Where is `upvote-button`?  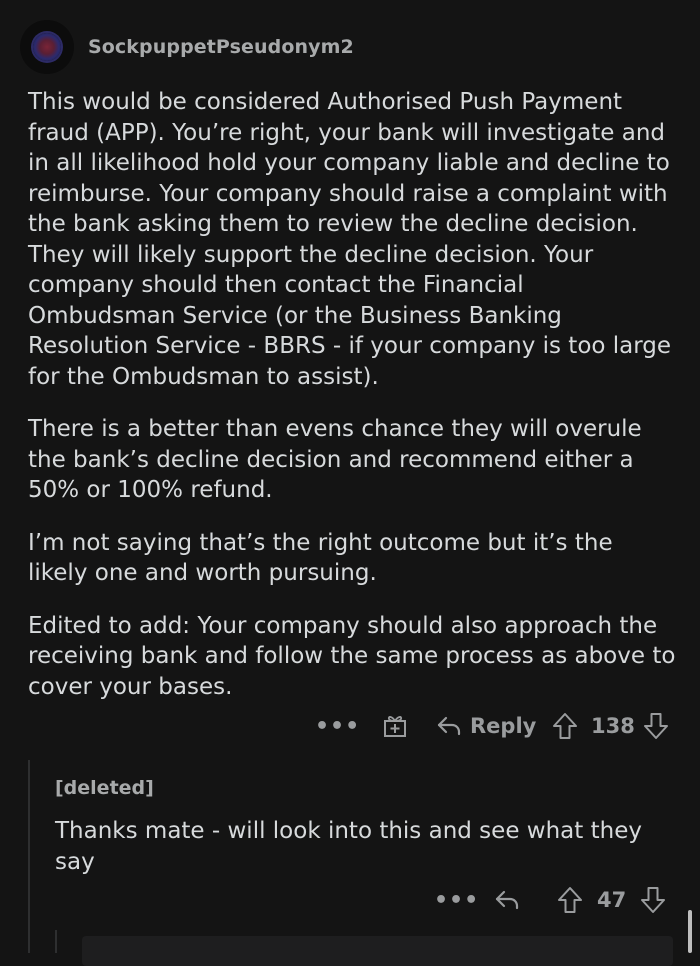
upvote-button is located at coordinates (565, 726).